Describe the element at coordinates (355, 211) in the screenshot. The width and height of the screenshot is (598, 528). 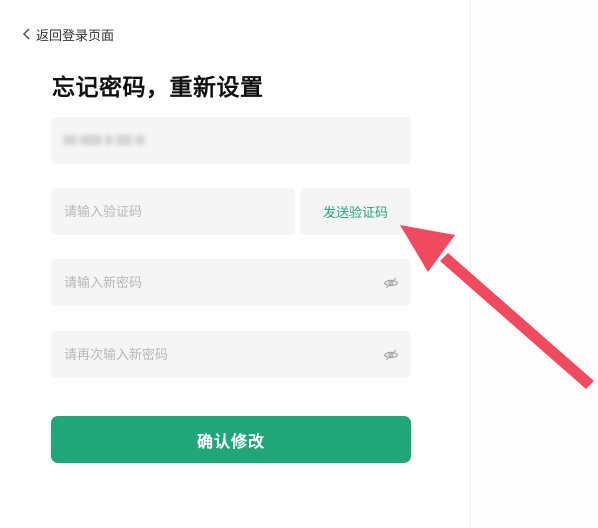
I see `send-code-button: 发送验证码` at that location.